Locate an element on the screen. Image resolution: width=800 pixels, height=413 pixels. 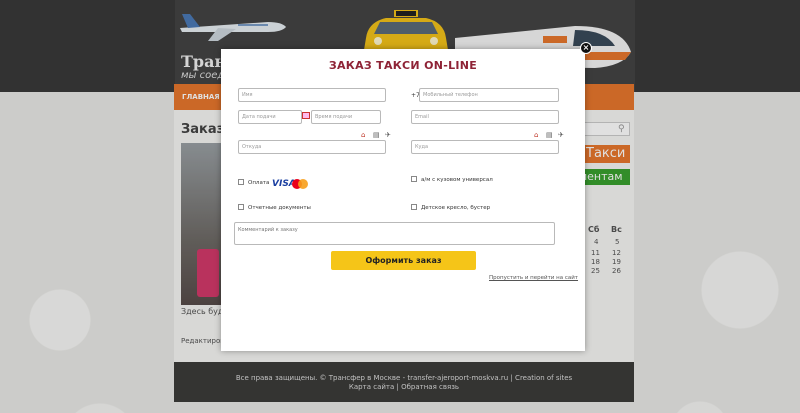
comment-textarea is located at coordinates (394, 233).